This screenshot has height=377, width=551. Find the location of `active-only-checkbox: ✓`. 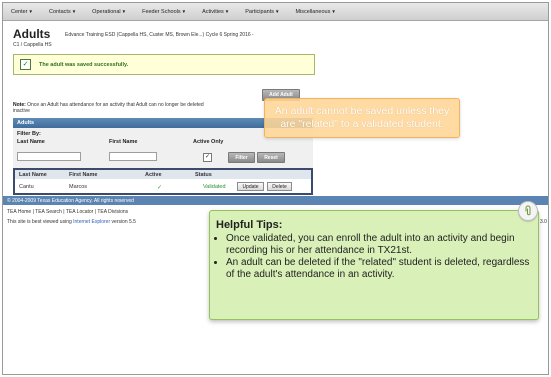

active-only-checkbox: ✓ is located at coordinates (207, 157).